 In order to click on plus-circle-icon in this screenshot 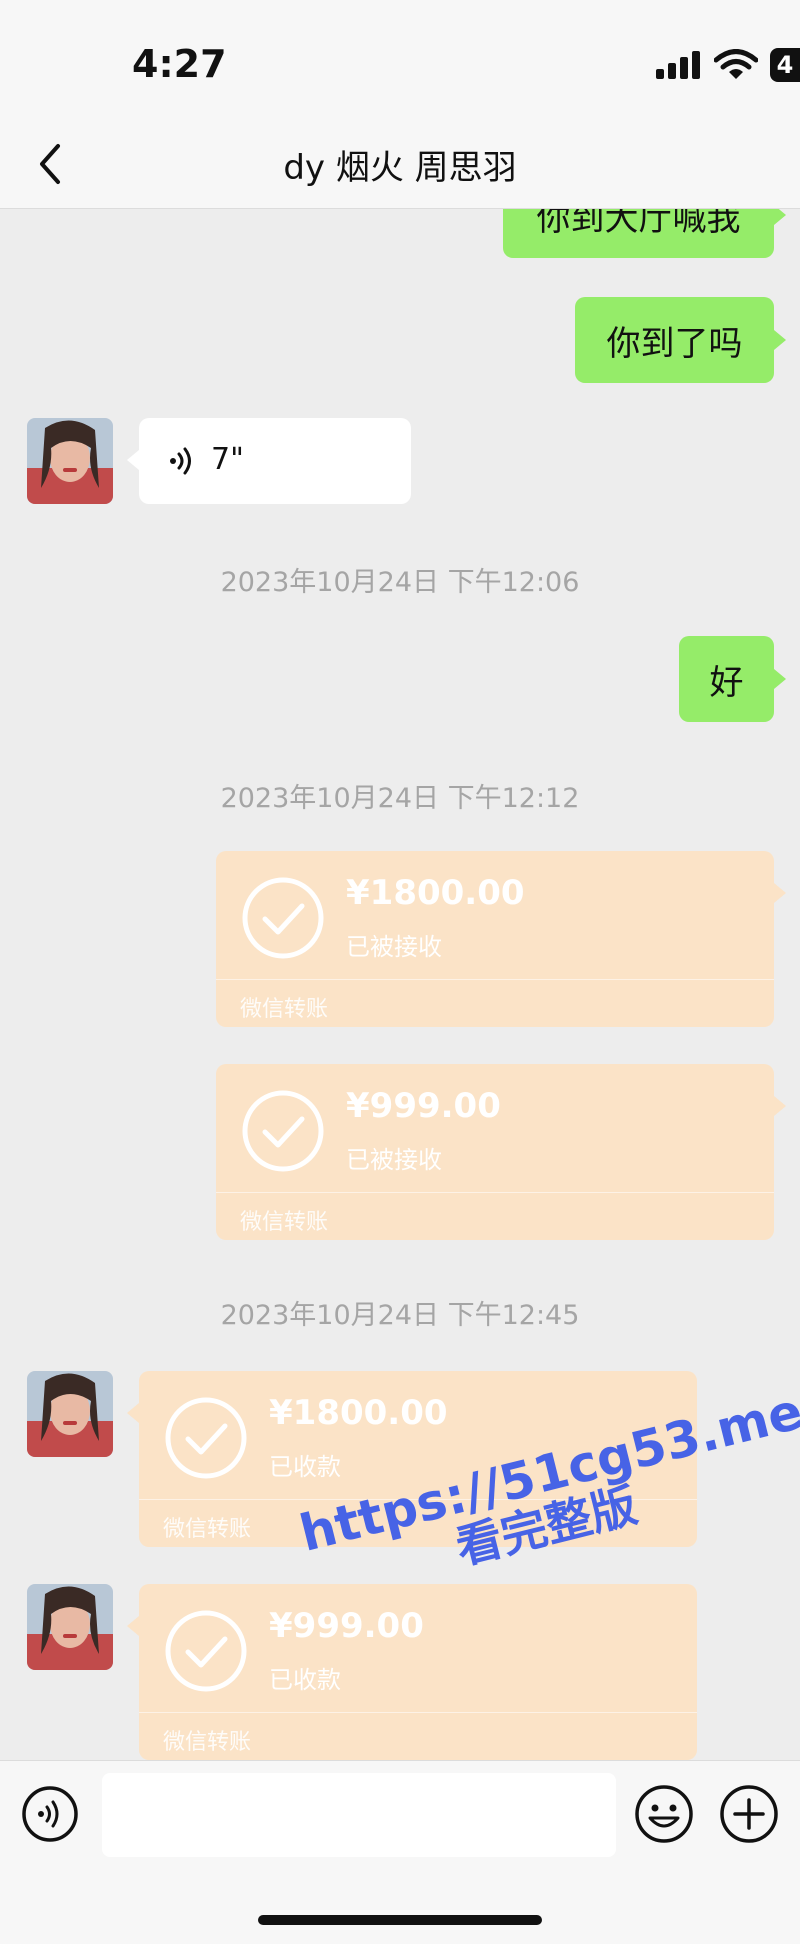, I will do `click(749, 1814)`.